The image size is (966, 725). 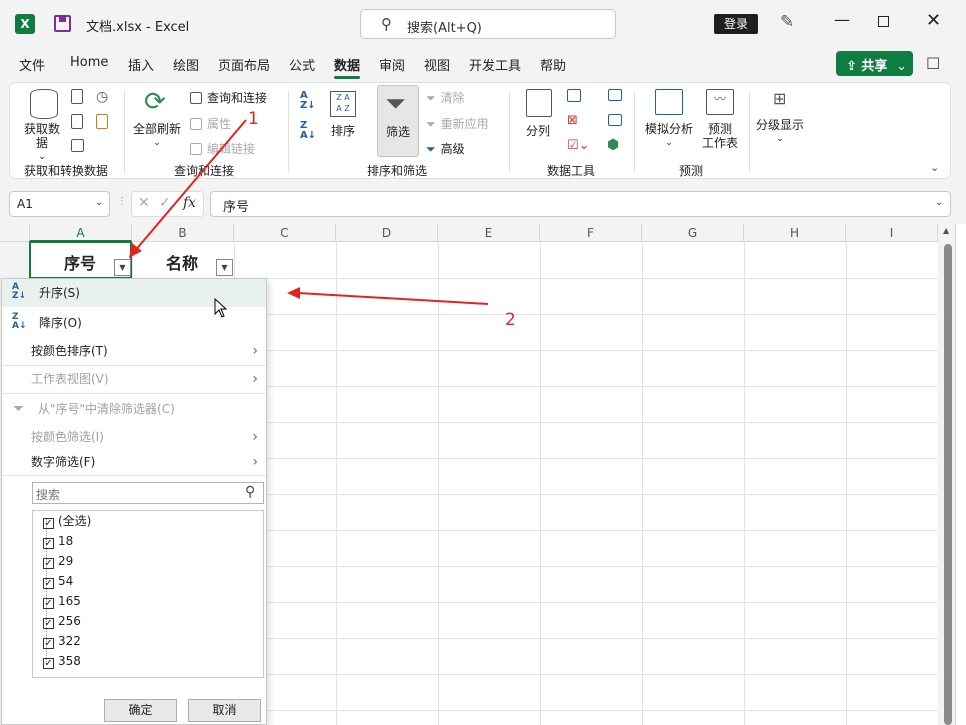 I want to click on annotation-overlay, so click(x=309, y=212).